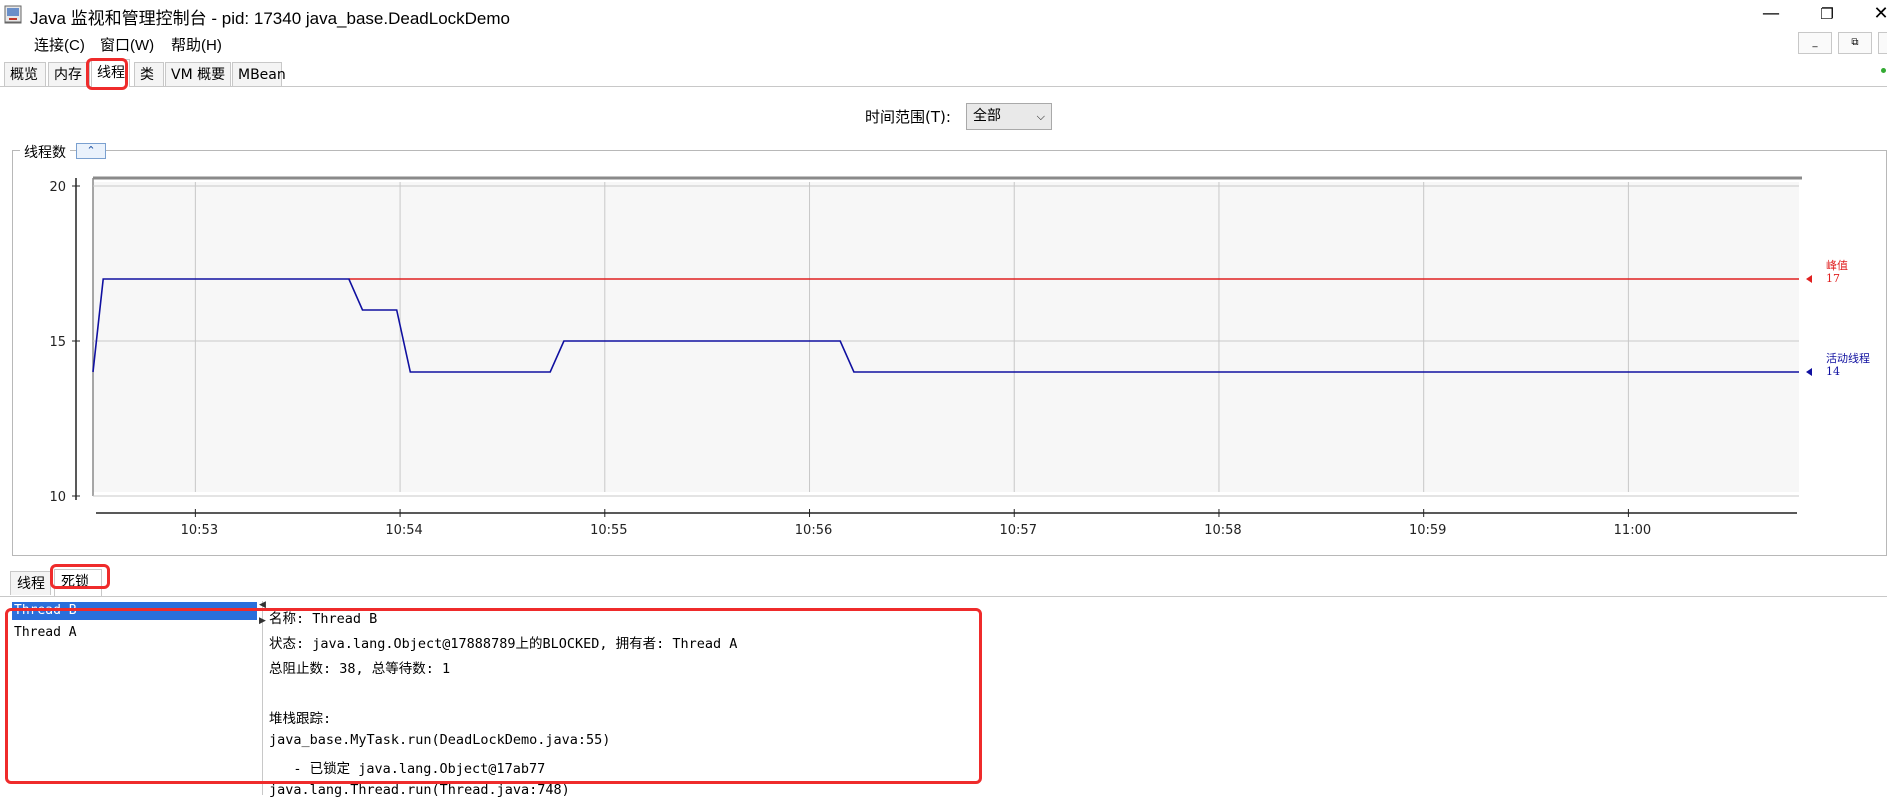 Image resolution: width=1887 pixels, height=798 pixels. Describe the element at coordinates (57, 342) in the screenshot. I see `y-tick-label: 15` at that location.